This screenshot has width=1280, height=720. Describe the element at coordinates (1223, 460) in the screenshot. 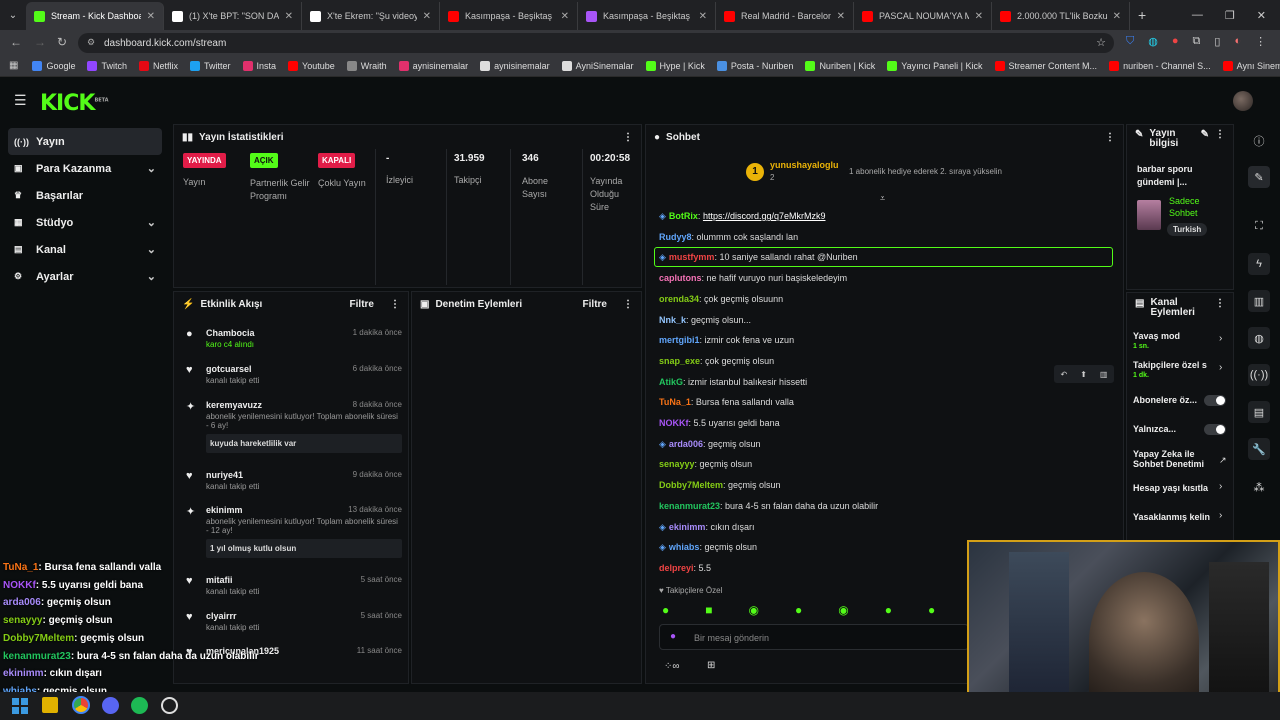

I see `external-link-icon: ↗` at that location.